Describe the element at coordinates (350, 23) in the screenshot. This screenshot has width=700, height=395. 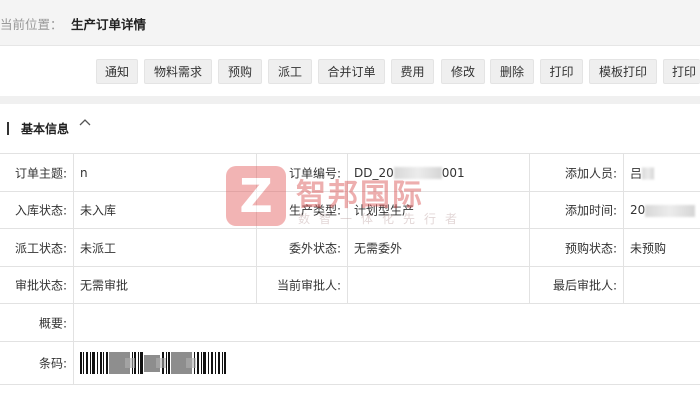
I see `breadcrumb-bar: 当前位置： 生产订单详情` at that location.